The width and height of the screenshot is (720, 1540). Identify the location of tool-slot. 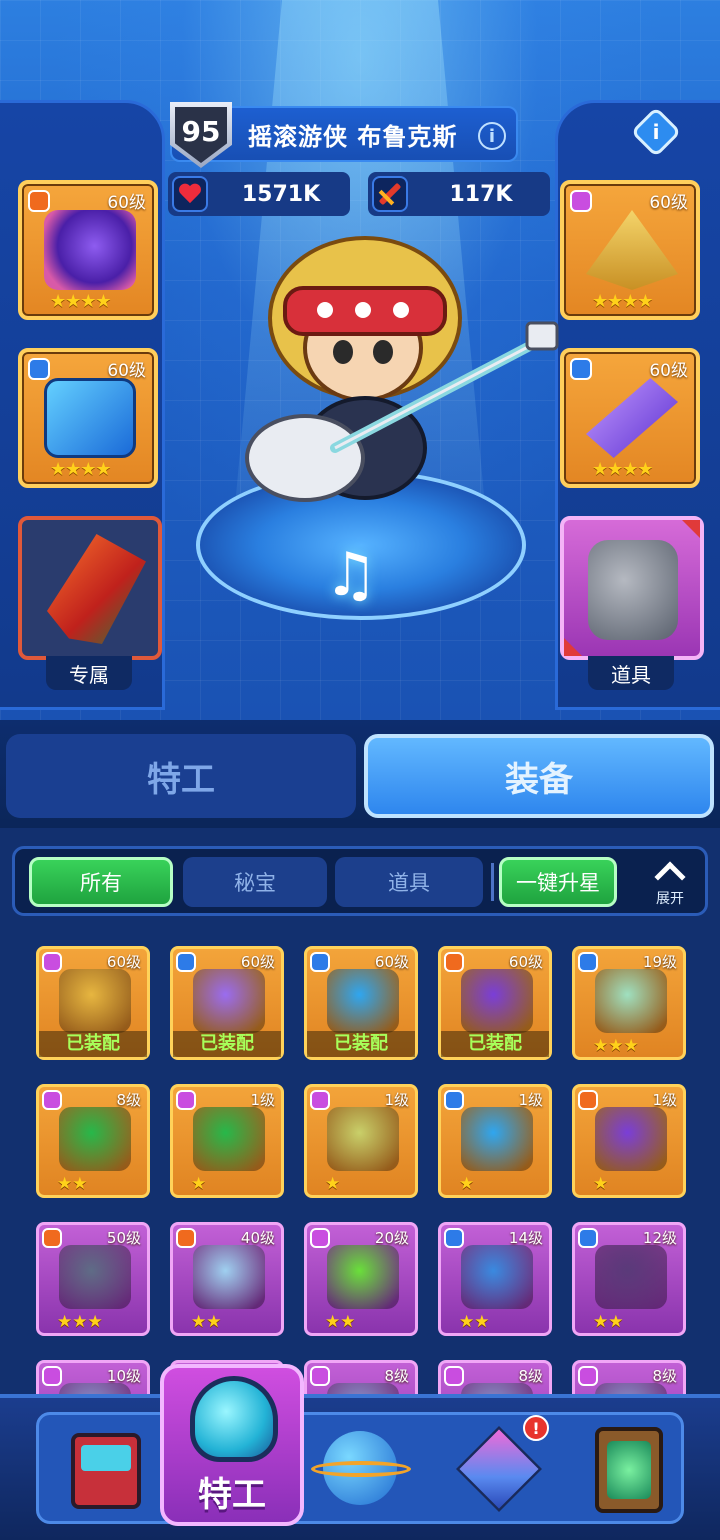
(632, 588).